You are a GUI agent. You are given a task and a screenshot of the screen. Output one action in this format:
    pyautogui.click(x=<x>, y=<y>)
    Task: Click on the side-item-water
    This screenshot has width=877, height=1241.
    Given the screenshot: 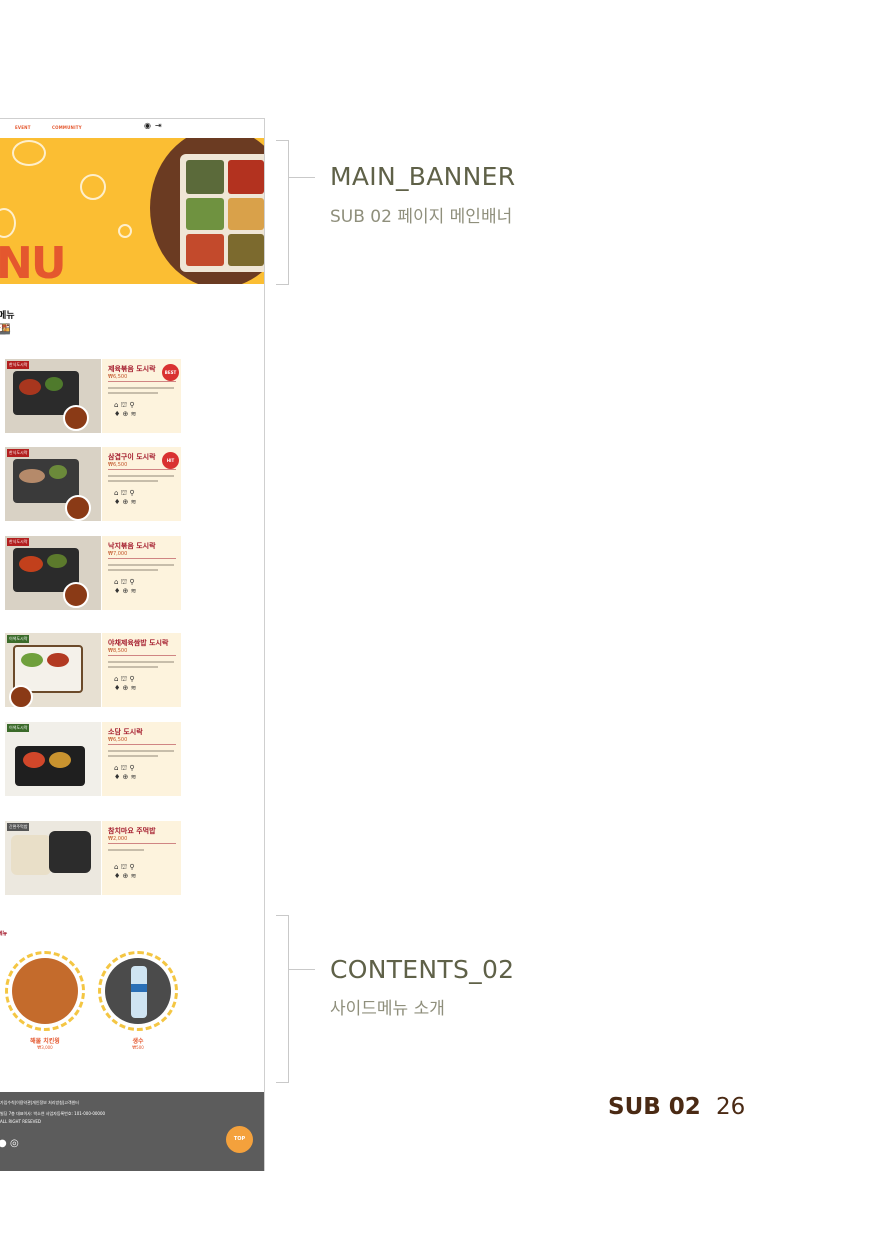 What is the action you would take?
    pyautogui.click(x=138, y=991)
    